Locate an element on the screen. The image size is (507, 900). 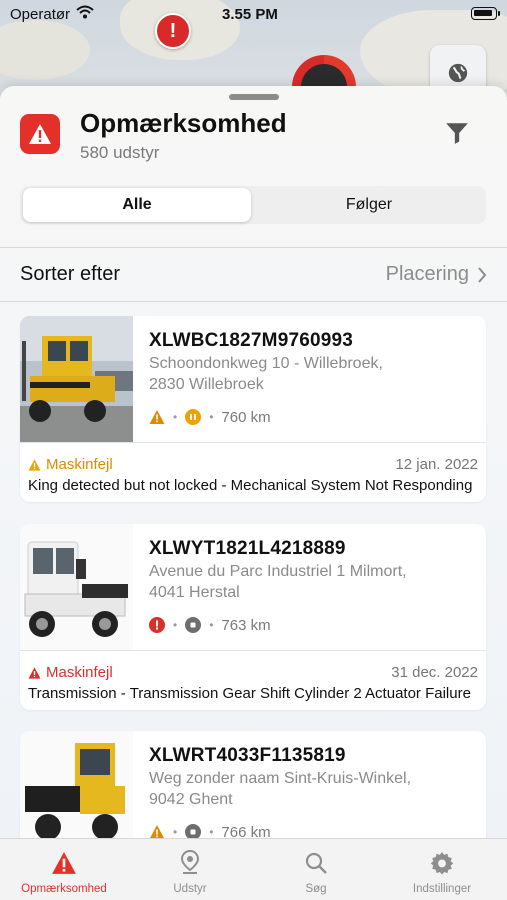
stopped-icon is located at coordinates (193, 625).